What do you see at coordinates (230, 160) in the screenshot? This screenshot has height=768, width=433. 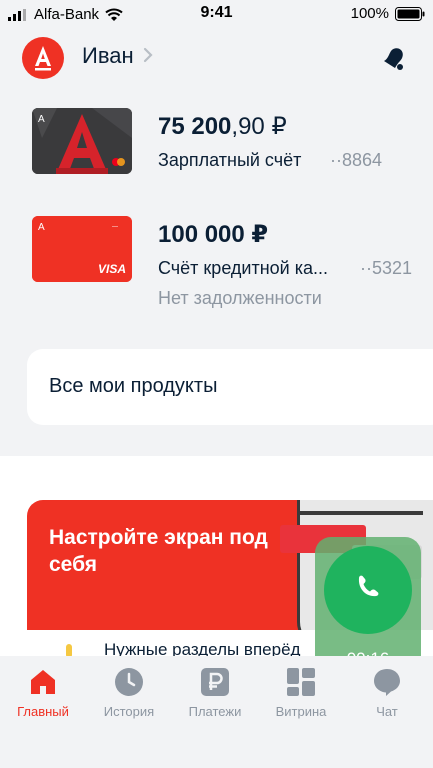 I see `account-name: Зарплатный счёт` at bounding box center [230, 160].